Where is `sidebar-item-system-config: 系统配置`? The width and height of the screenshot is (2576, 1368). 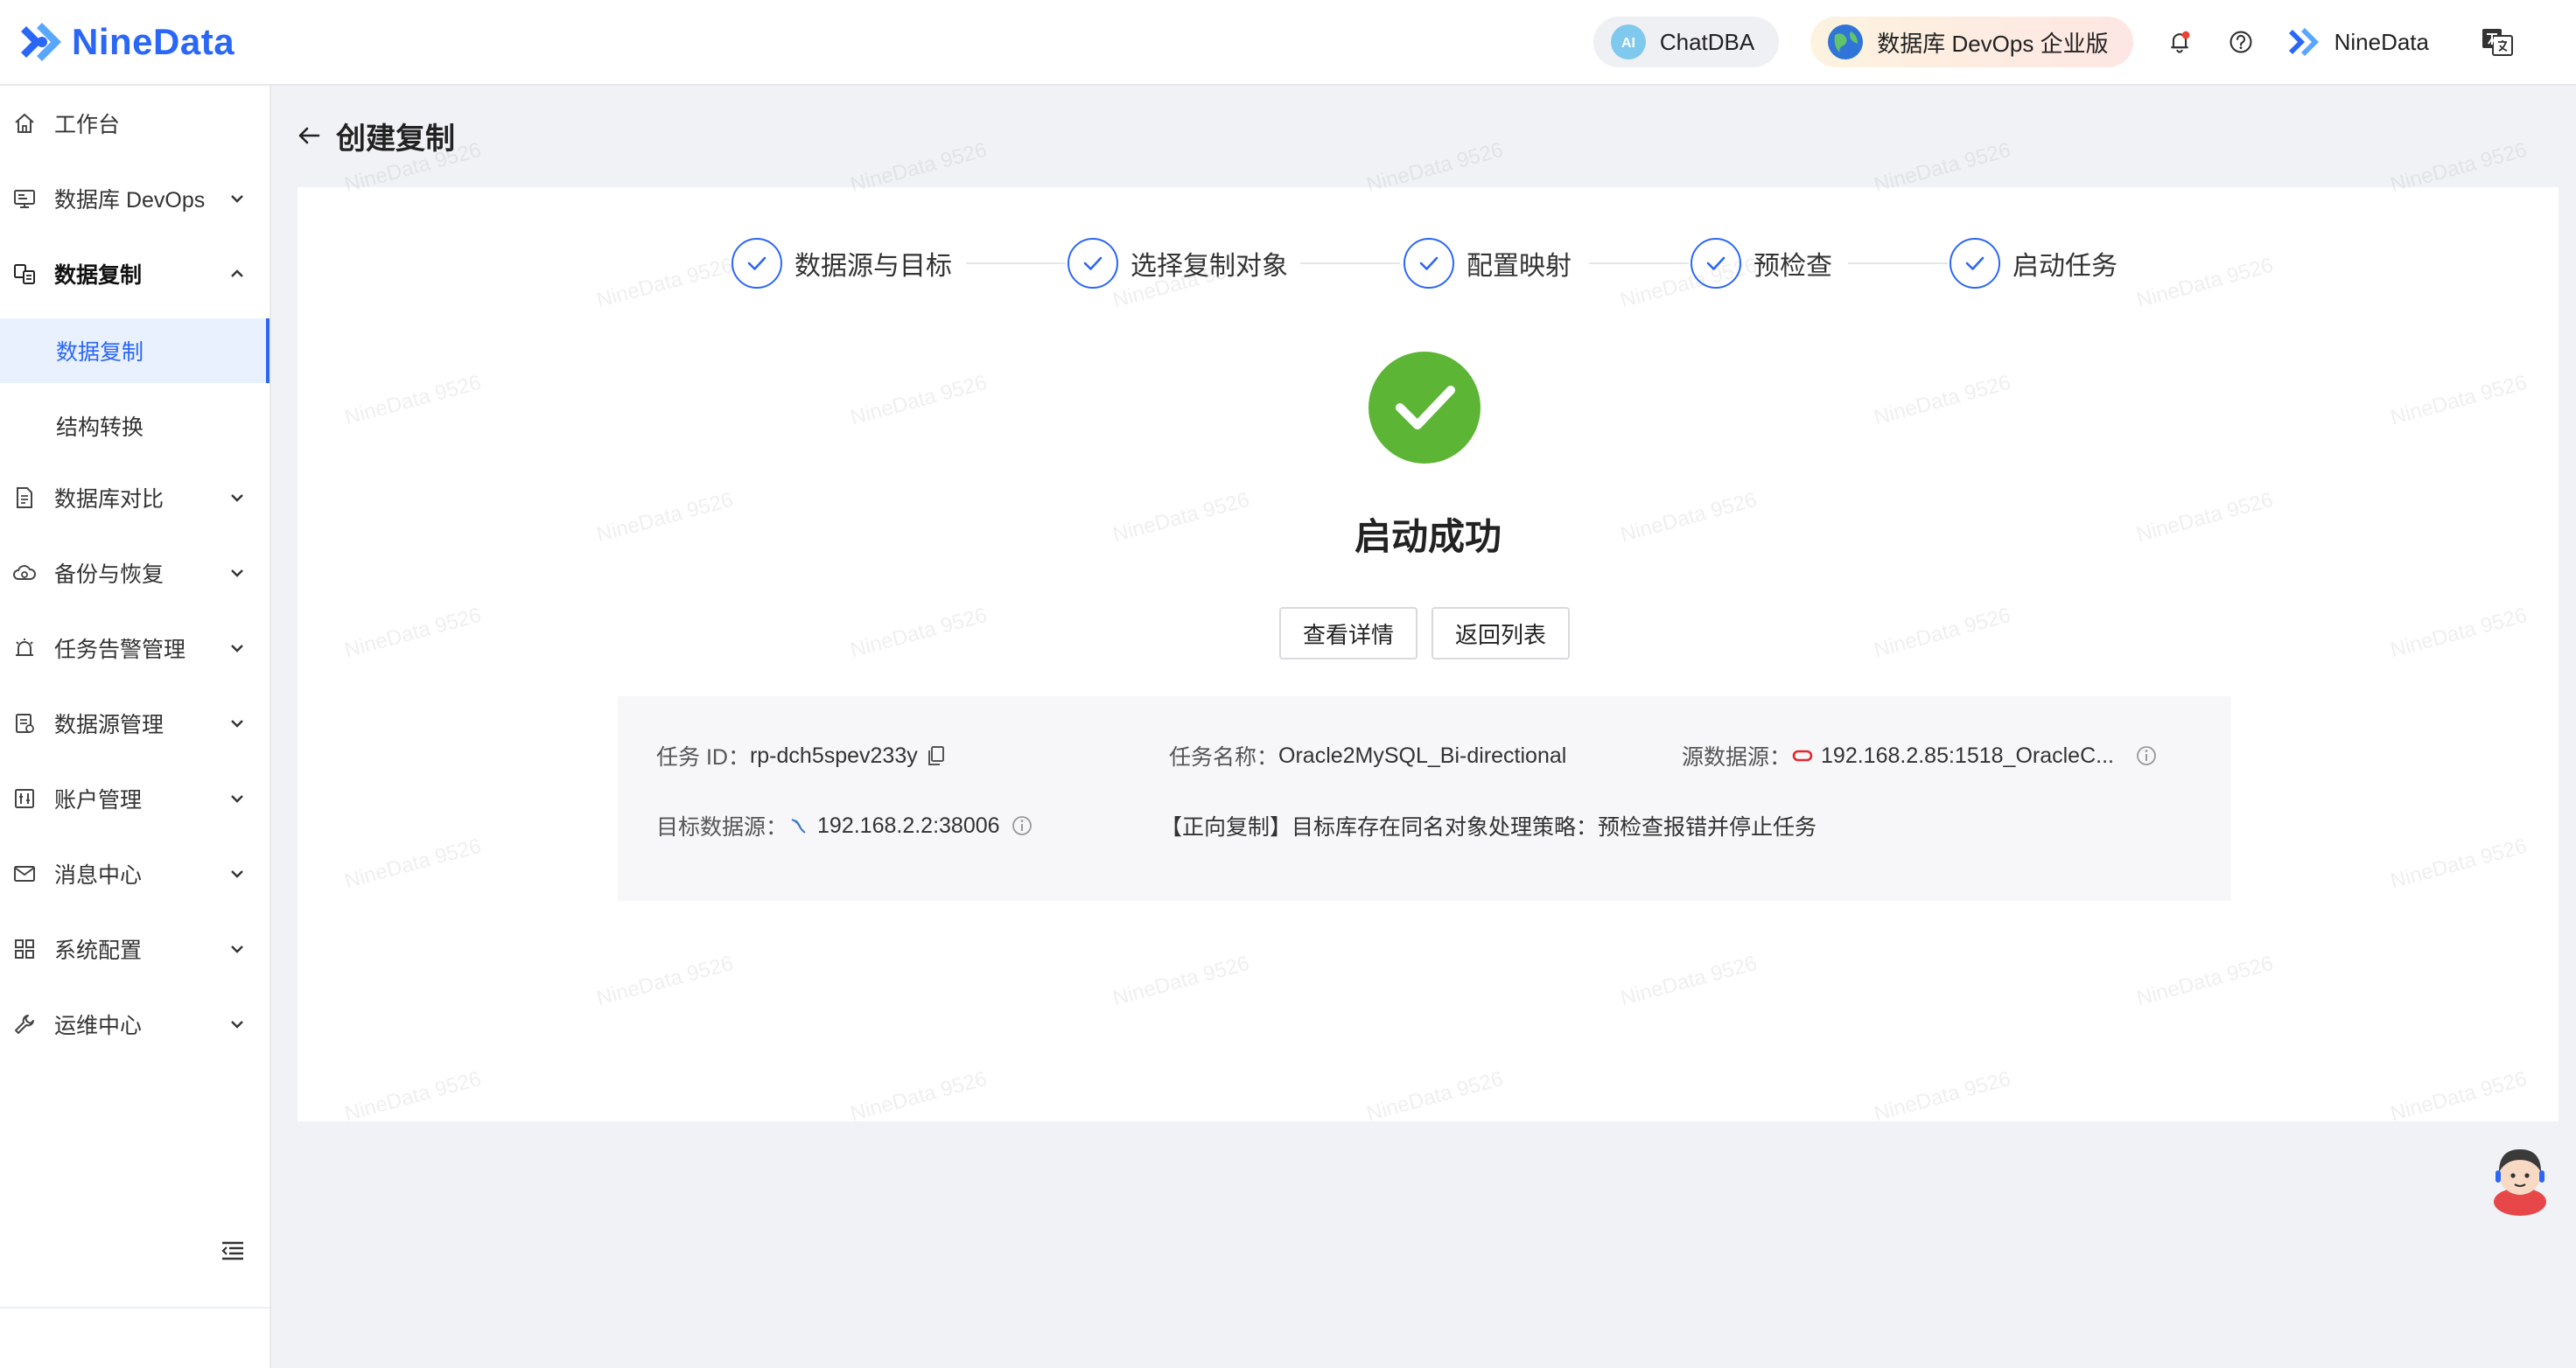 sidebar-item-system-config: 系统配置 is located at coordinates (135, 949).